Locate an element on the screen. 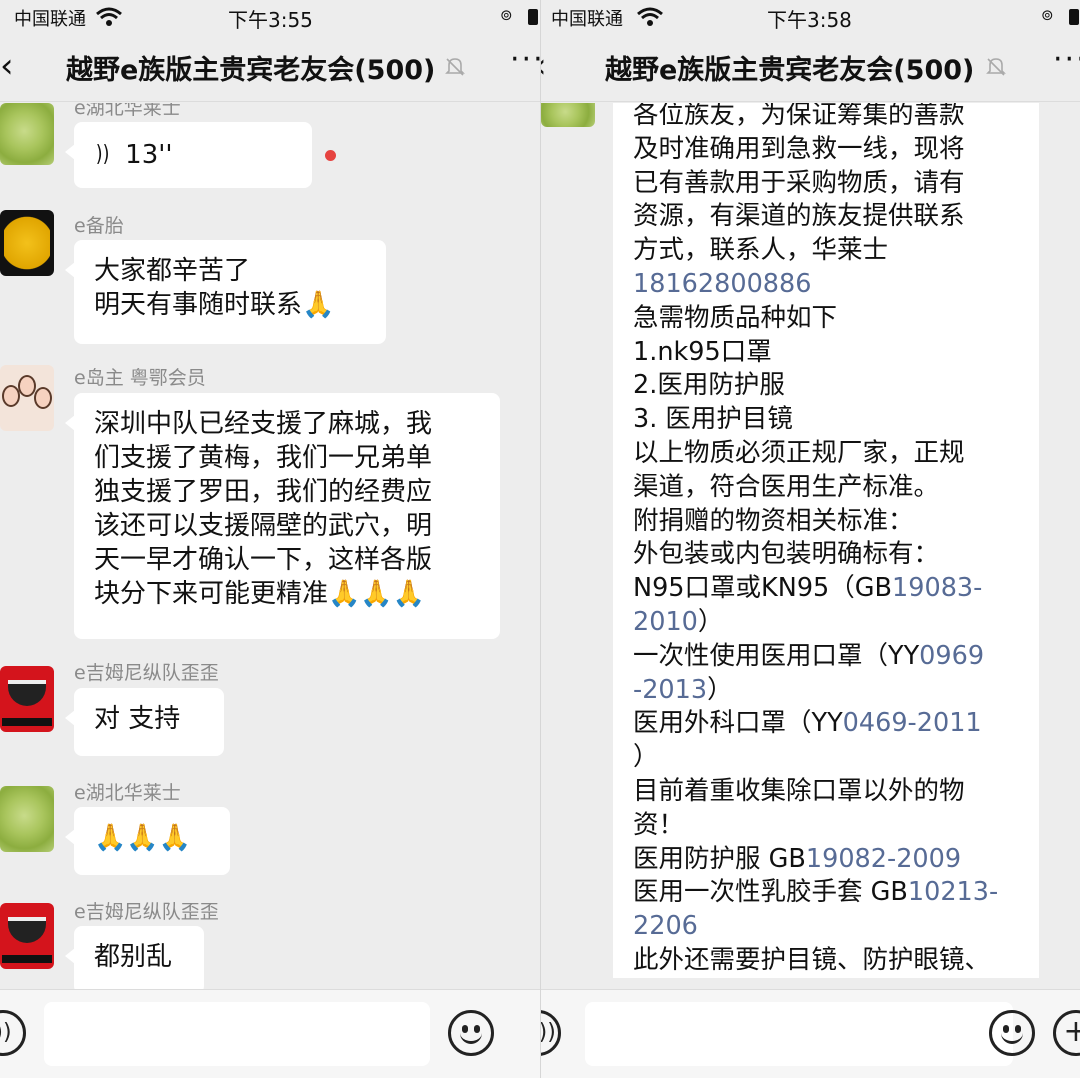  phone-link: 18162800886 is located at coordinates (722, 284).